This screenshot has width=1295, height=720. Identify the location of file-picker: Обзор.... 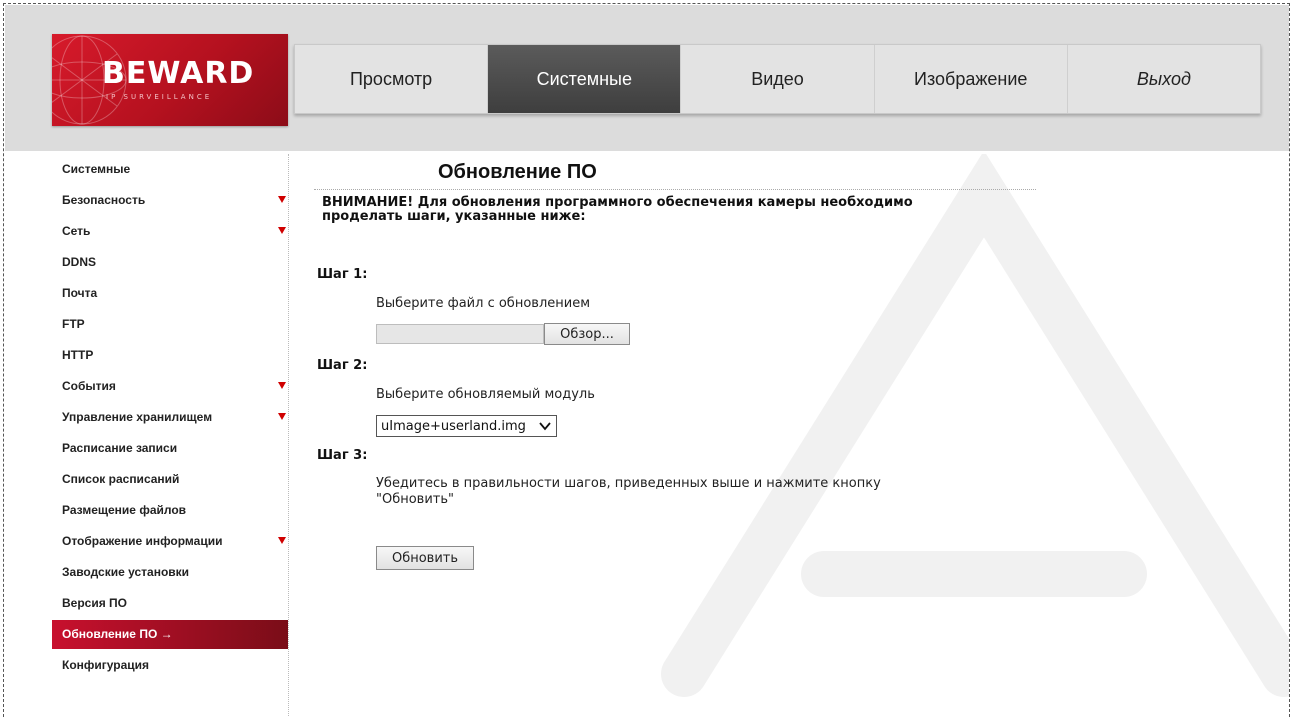
(503, 334).